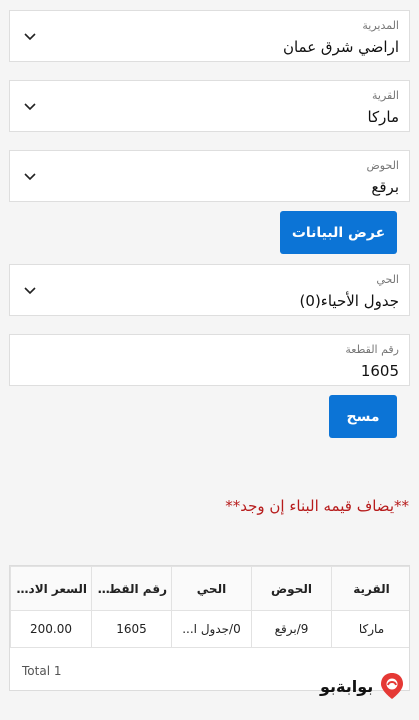  I want to click on table-cell: 9/برقع, so click(291, 629).